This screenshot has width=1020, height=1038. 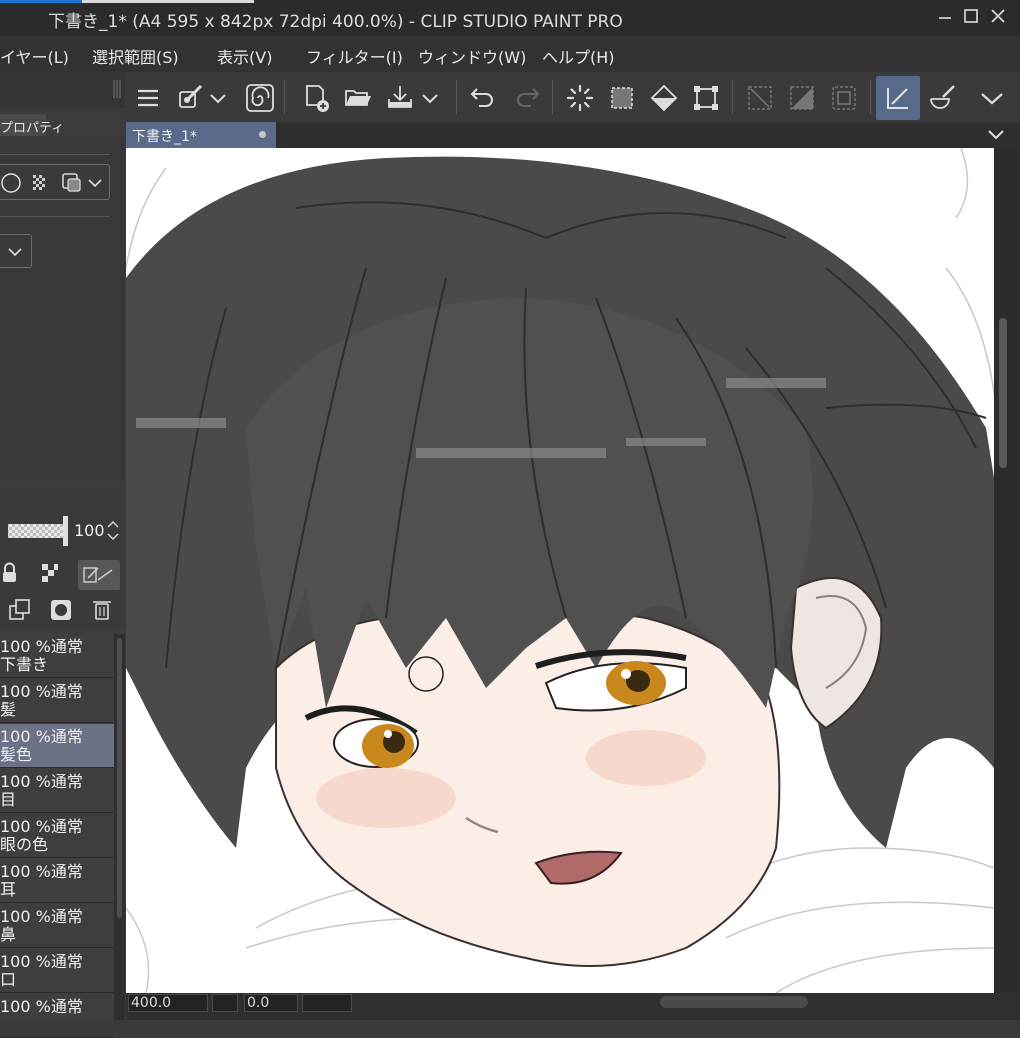 What do you see at coordinates (260, 98) in the screenshot?
I see `spiral-icon` at bounding box center [260, 98].